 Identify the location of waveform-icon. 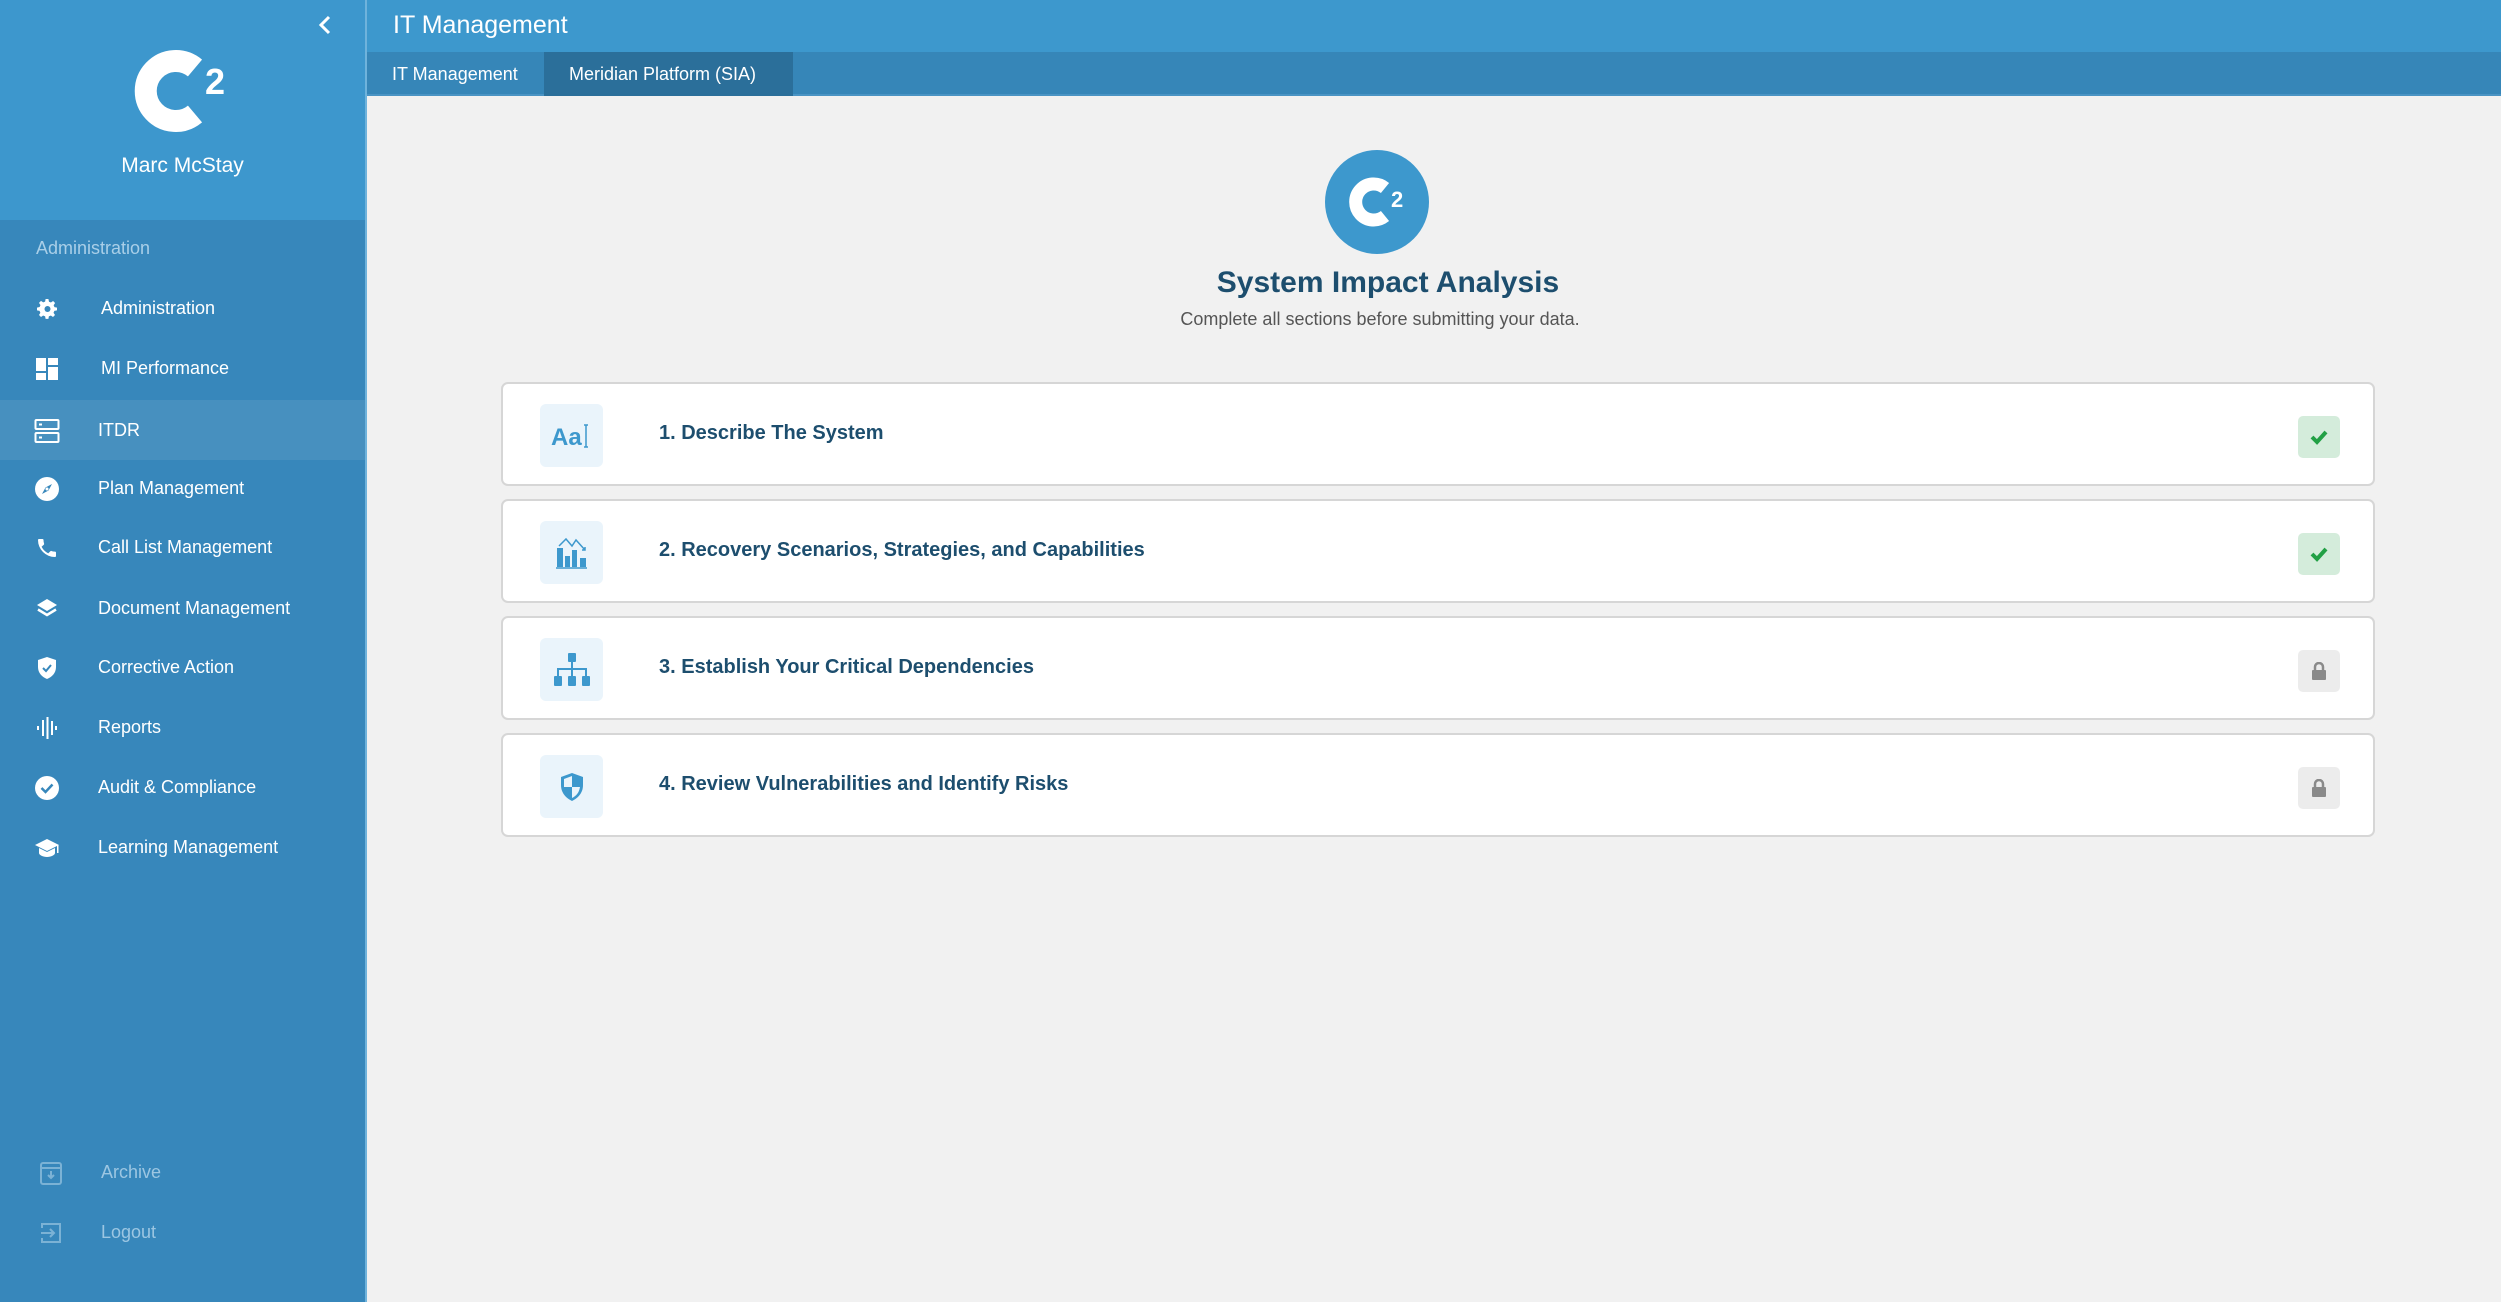
(47, 728).